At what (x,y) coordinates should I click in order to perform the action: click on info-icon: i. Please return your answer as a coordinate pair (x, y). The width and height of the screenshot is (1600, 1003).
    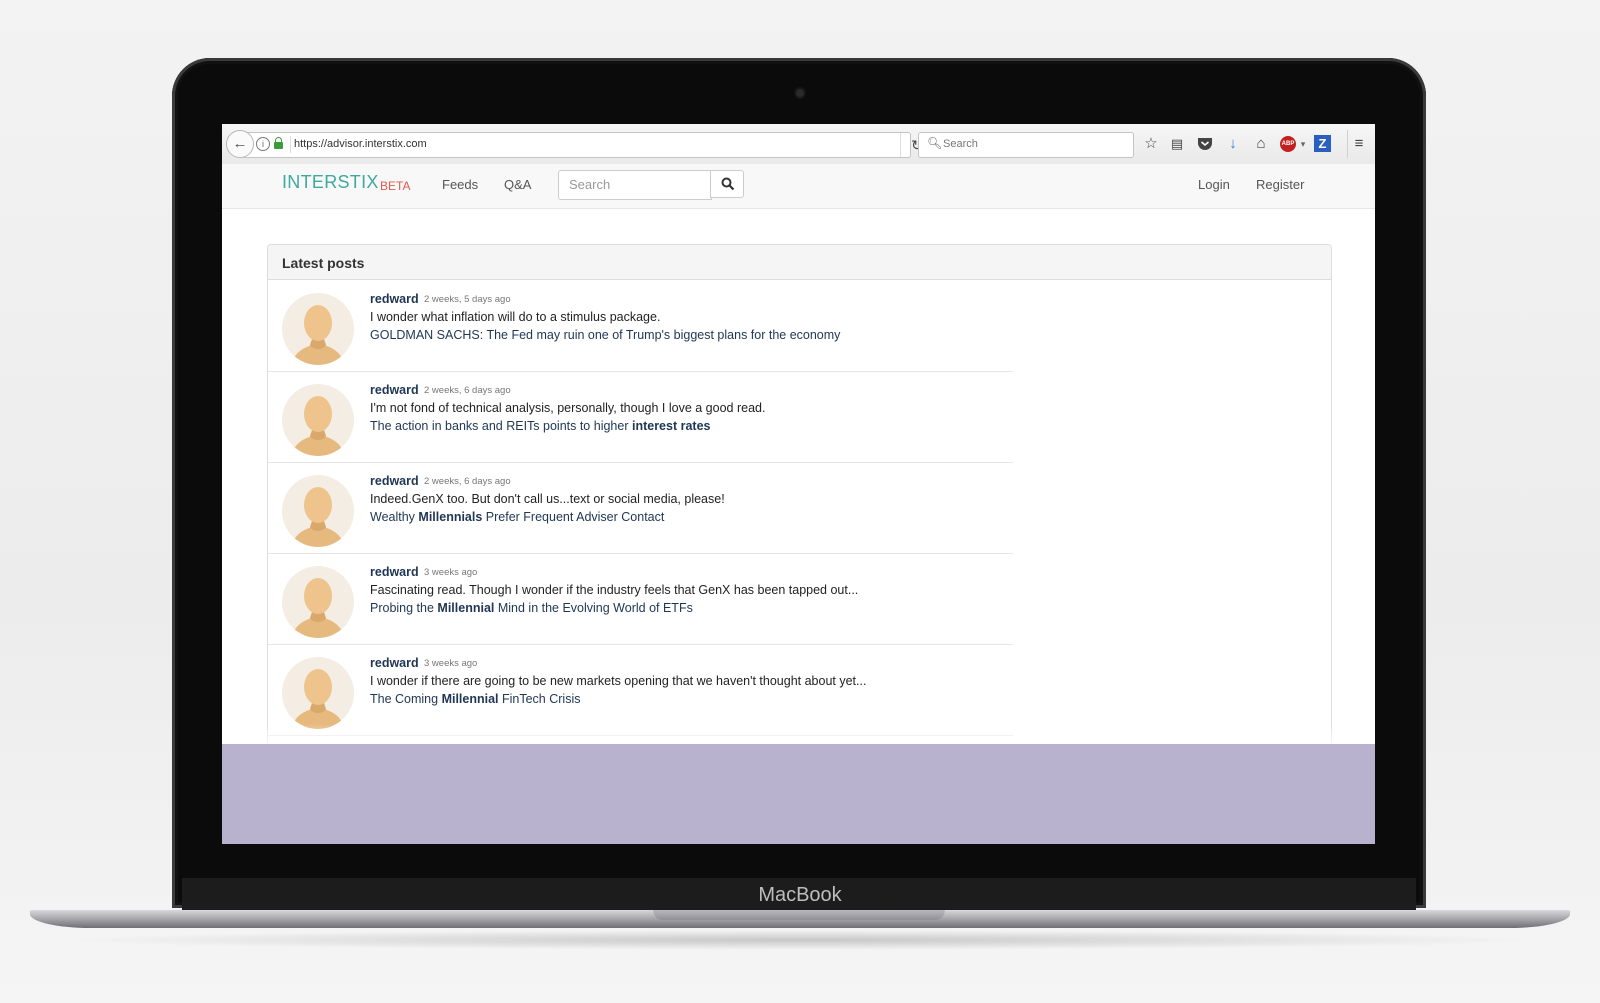
    Looking at the image, I should click on (263, 144).